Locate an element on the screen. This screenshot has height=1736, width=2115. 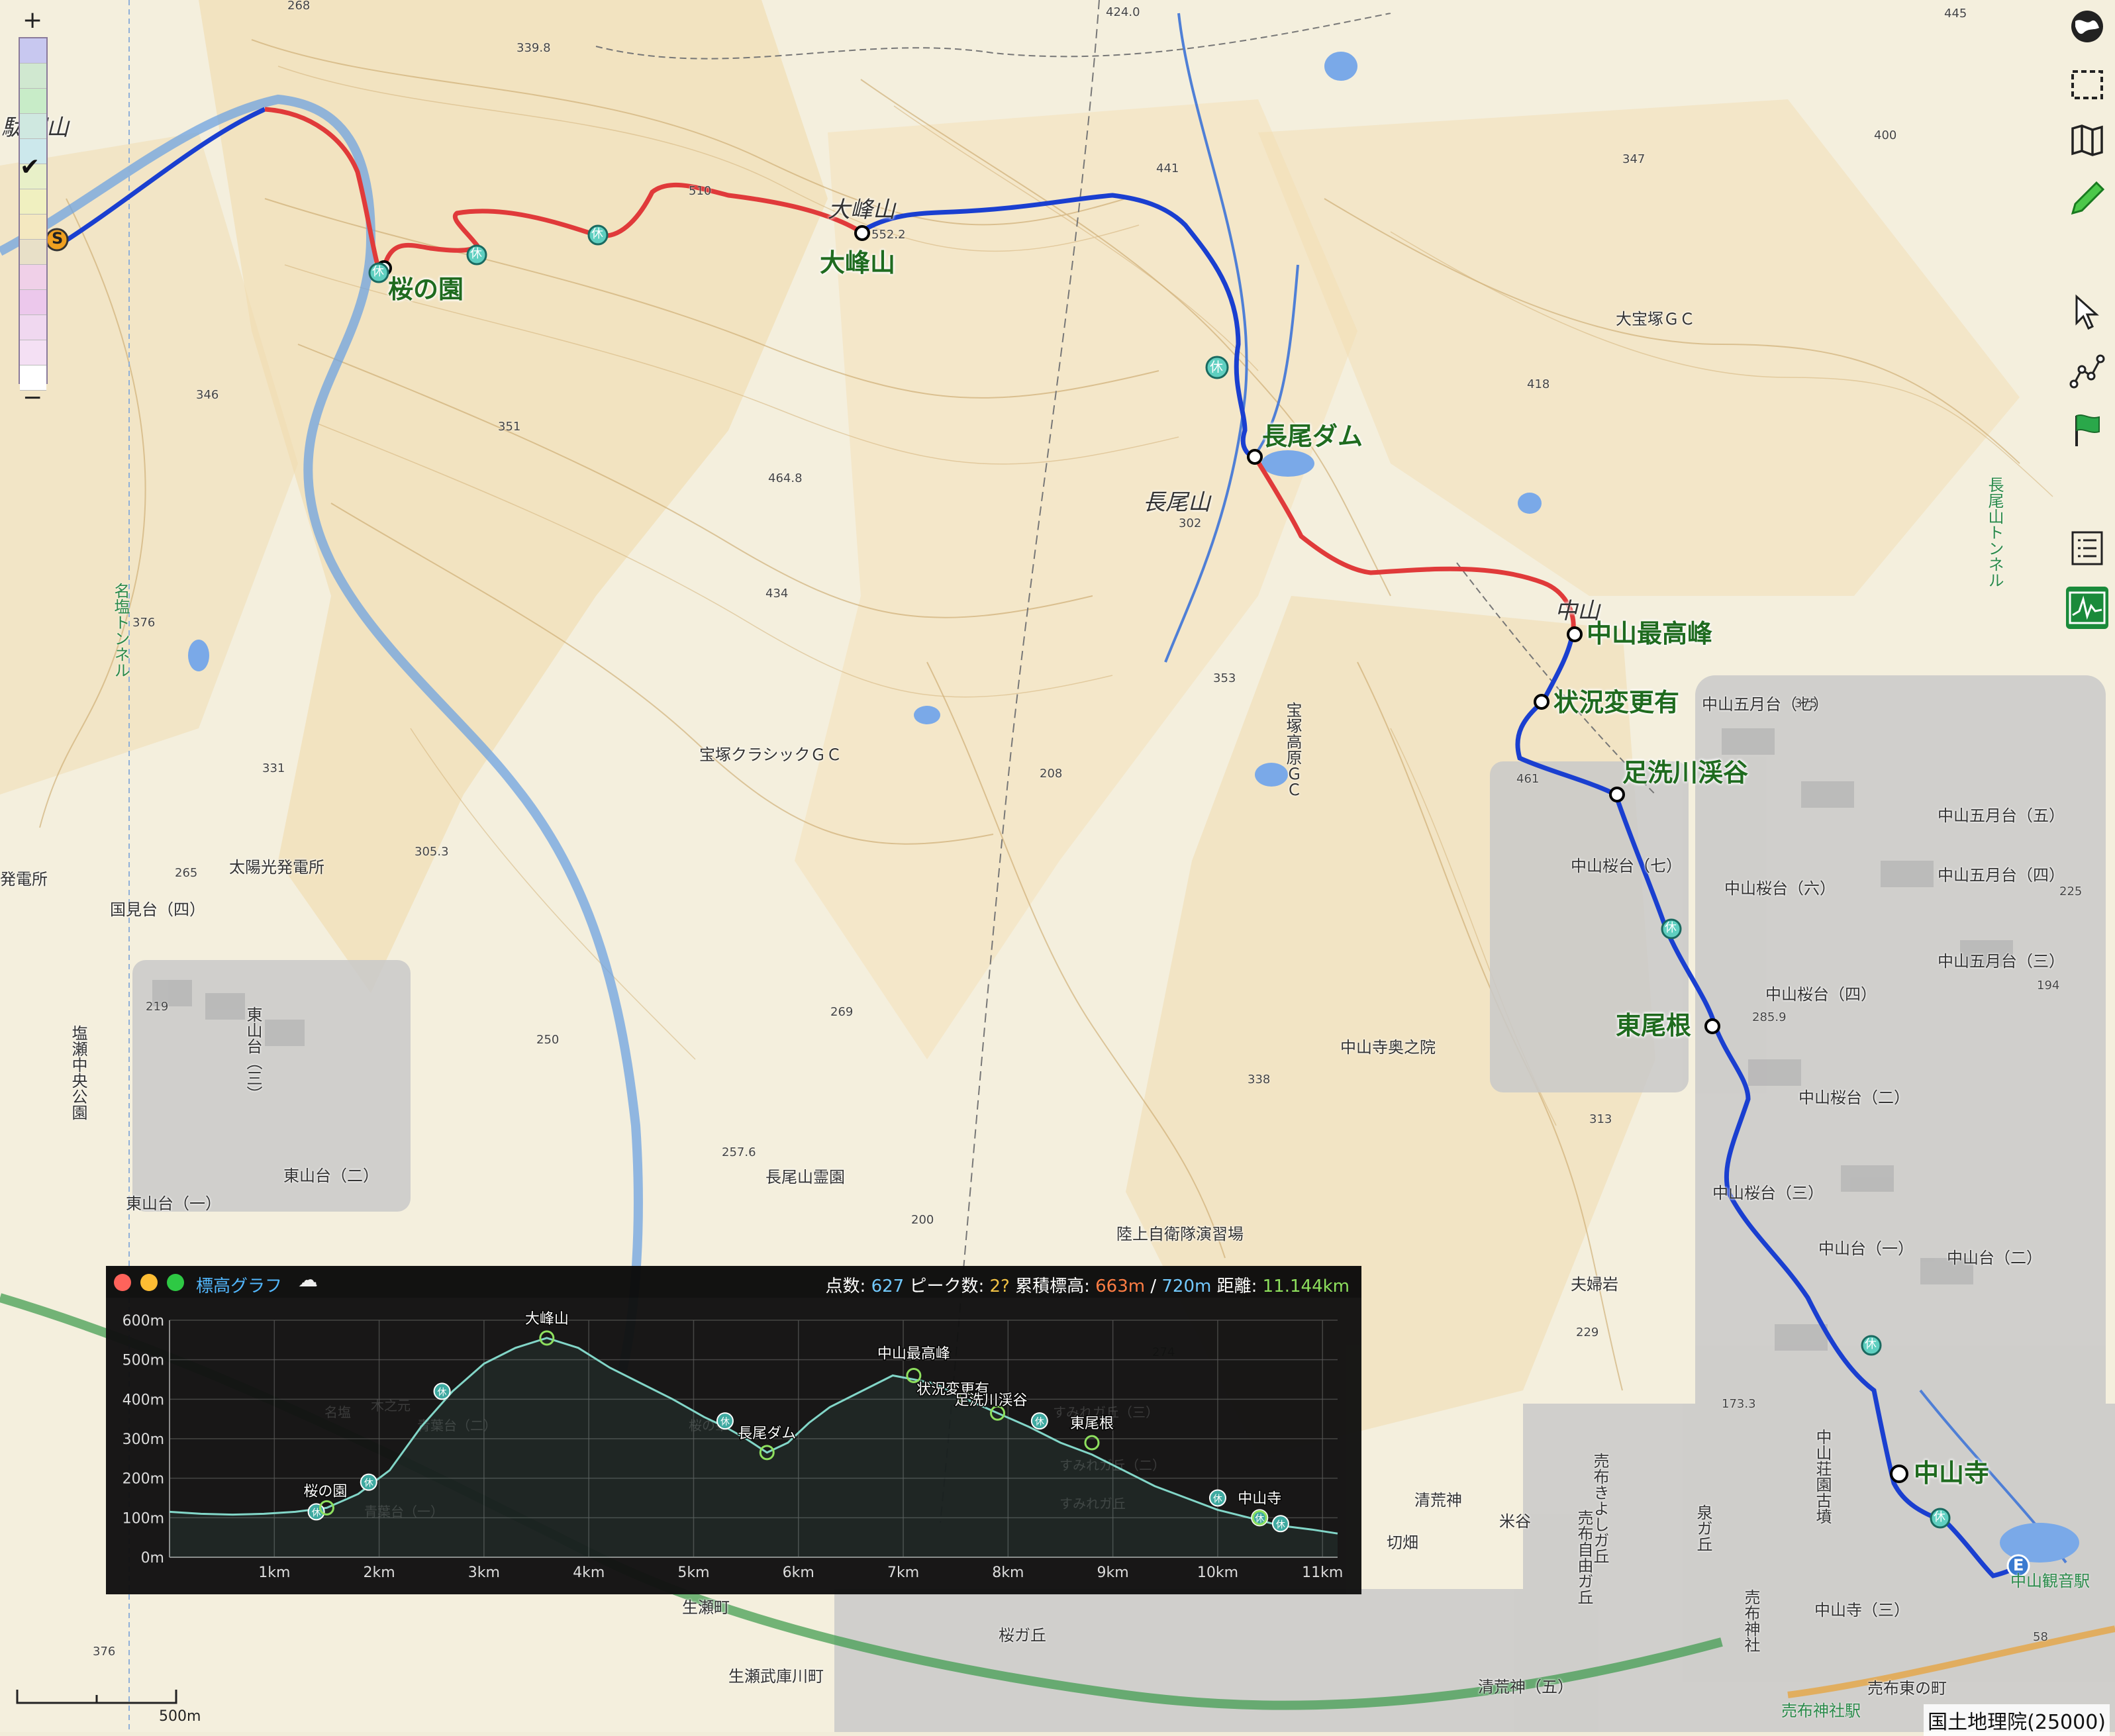
select-area-icon is located at coordinates (2087, 85).